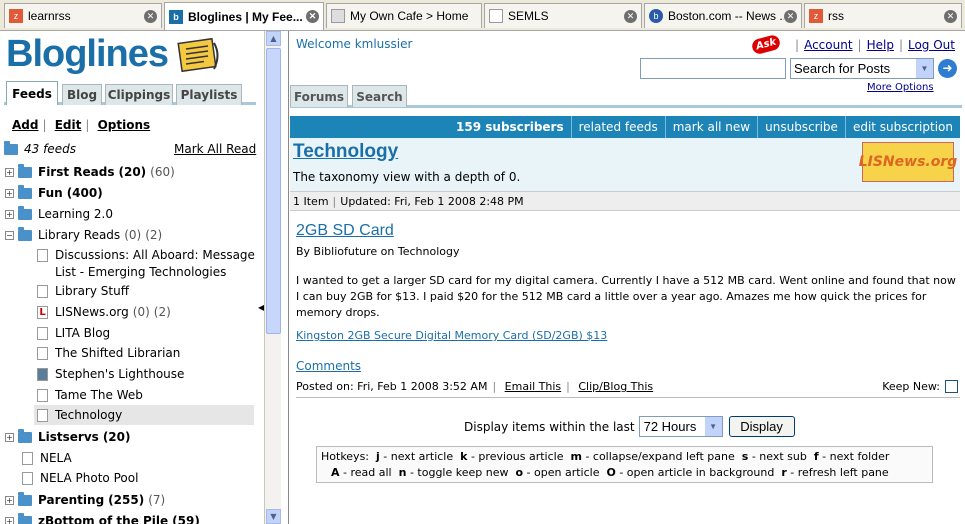 The image size is (965, 524). I want to click on feed-nela: NELA, so click(47, 458).